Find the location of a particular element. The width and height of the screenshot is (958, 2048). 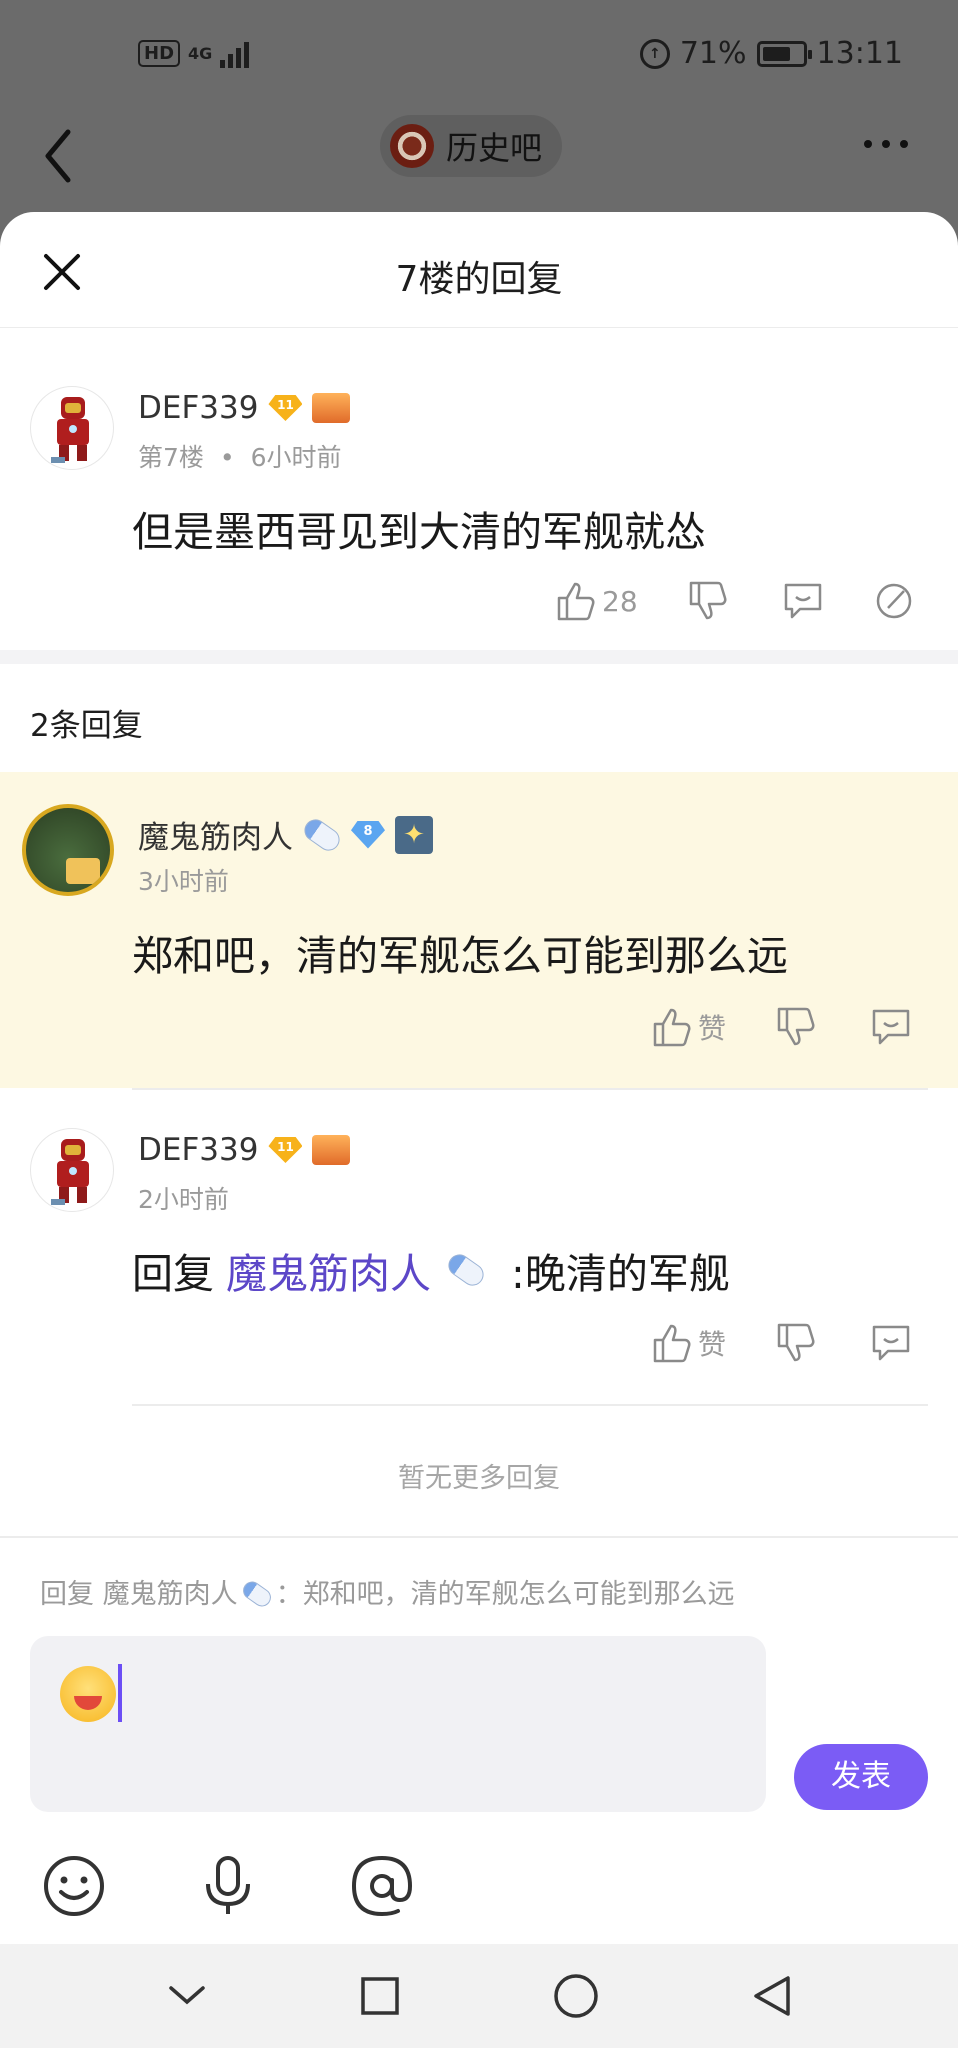

network-indicators: HD 4G is located at coordinates (194, 53).